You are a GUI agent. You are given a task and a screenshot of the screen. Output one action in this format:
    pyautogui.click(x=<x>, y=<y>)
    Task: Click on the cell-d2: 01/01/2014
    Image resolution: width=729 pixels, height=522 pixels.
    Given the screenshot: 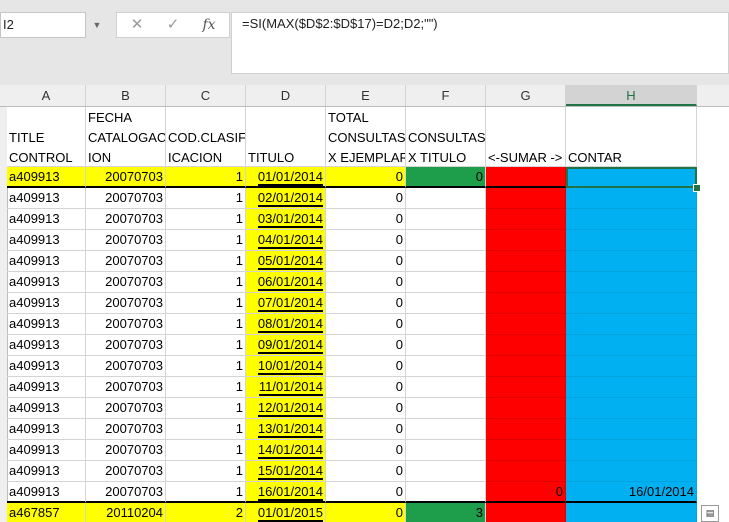 What is the action you would take?
    pyautogui.click(x=286, y=177)
    